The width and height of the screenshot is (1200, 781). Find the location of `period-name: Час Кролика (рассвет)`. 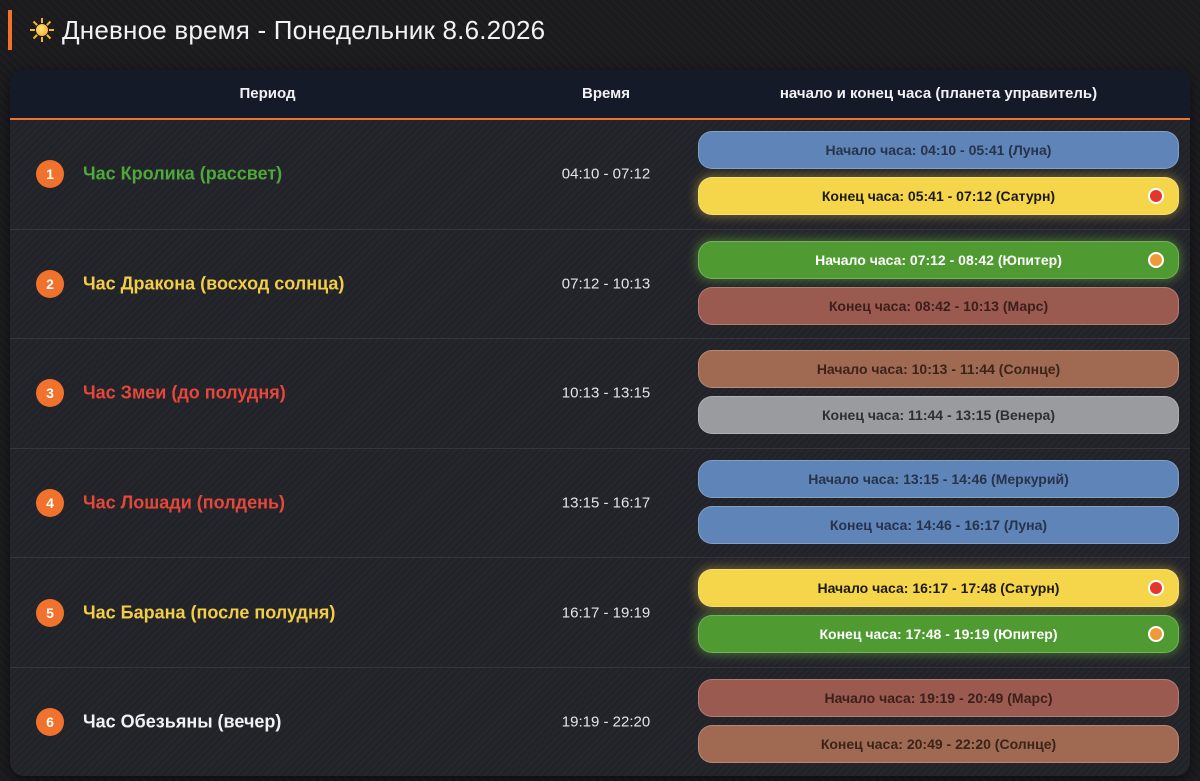

period-name: Час Кролика (рассвет) is located at coordinates (183, 173).